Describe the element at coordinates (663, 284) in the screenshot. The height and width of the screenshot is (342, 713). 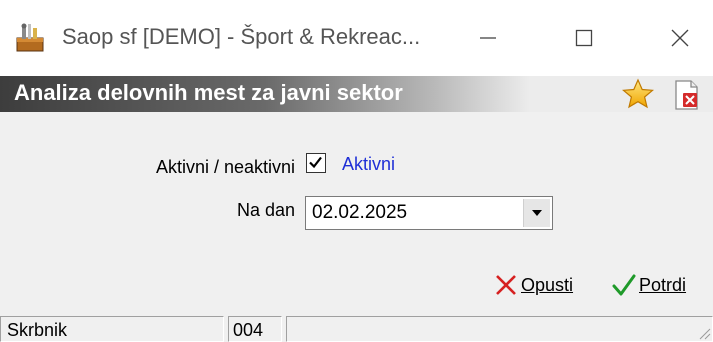
I see `confirm-label: Potrdi` at that location.